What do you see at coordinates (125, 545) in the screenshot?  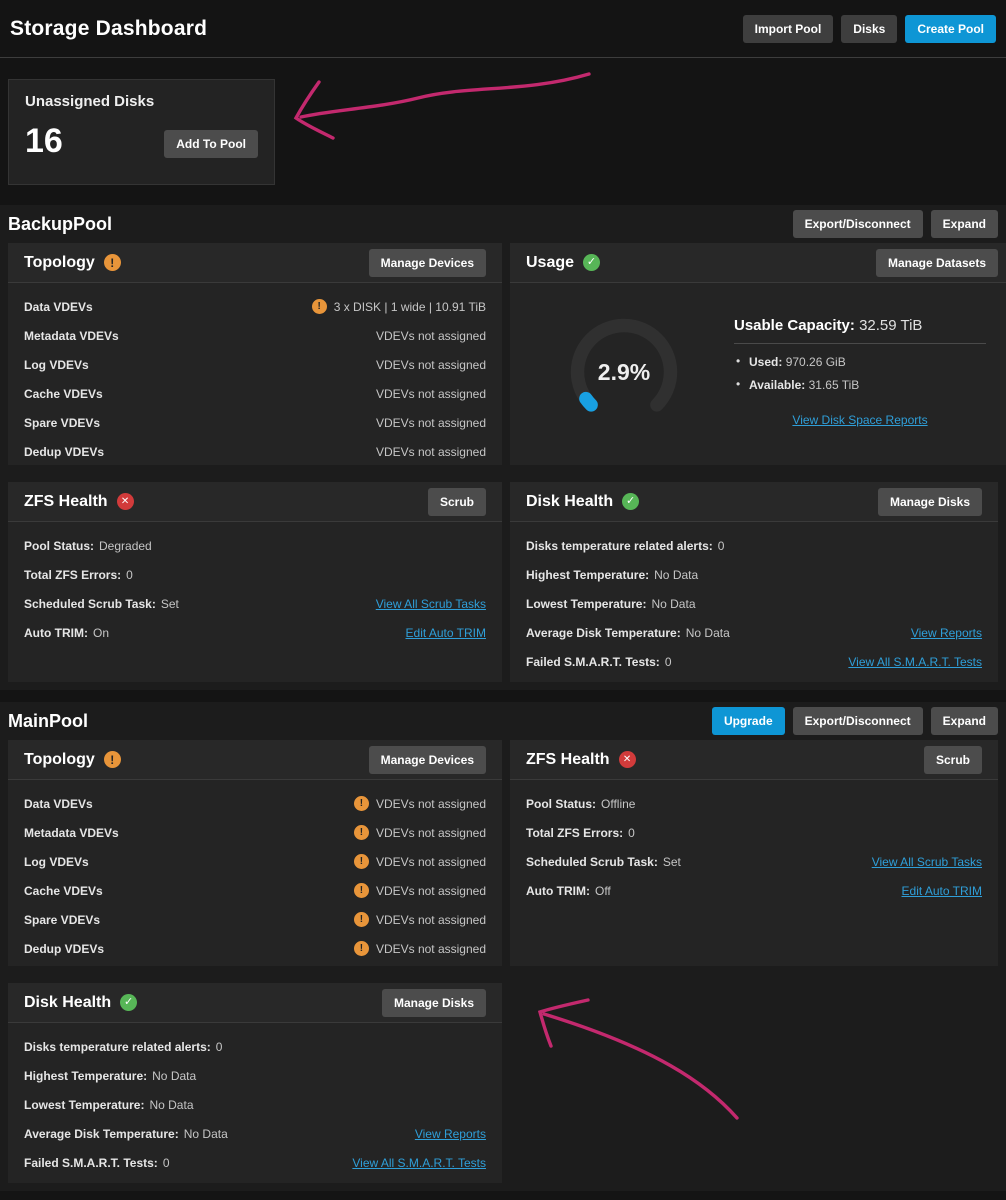 I see `row-value: Degraded` at bounding box center [125, 545].